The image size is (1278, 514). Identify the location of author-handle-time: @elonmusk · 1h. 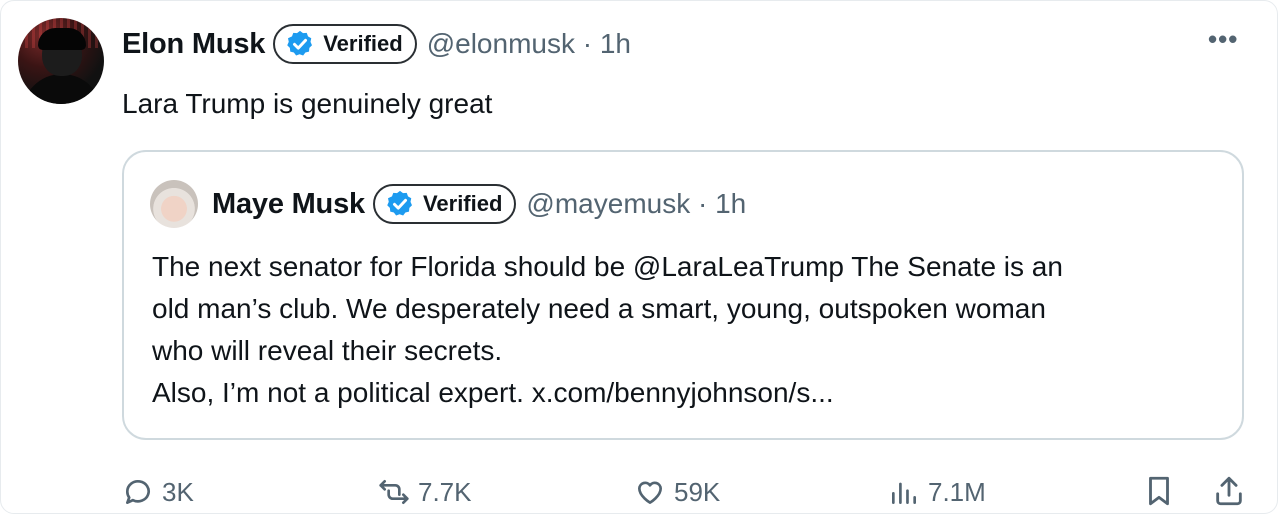
(529, 44).